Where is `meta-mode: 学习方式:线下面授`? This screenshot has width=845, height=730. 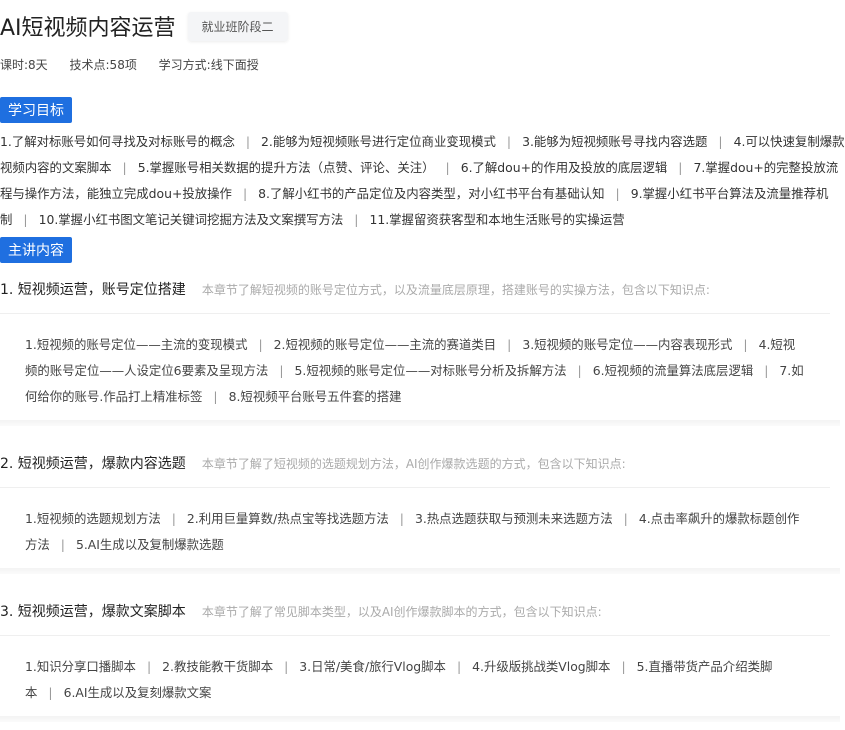
meta-mode: 学习方式:线下面授 is located at coordinates (208, 65).